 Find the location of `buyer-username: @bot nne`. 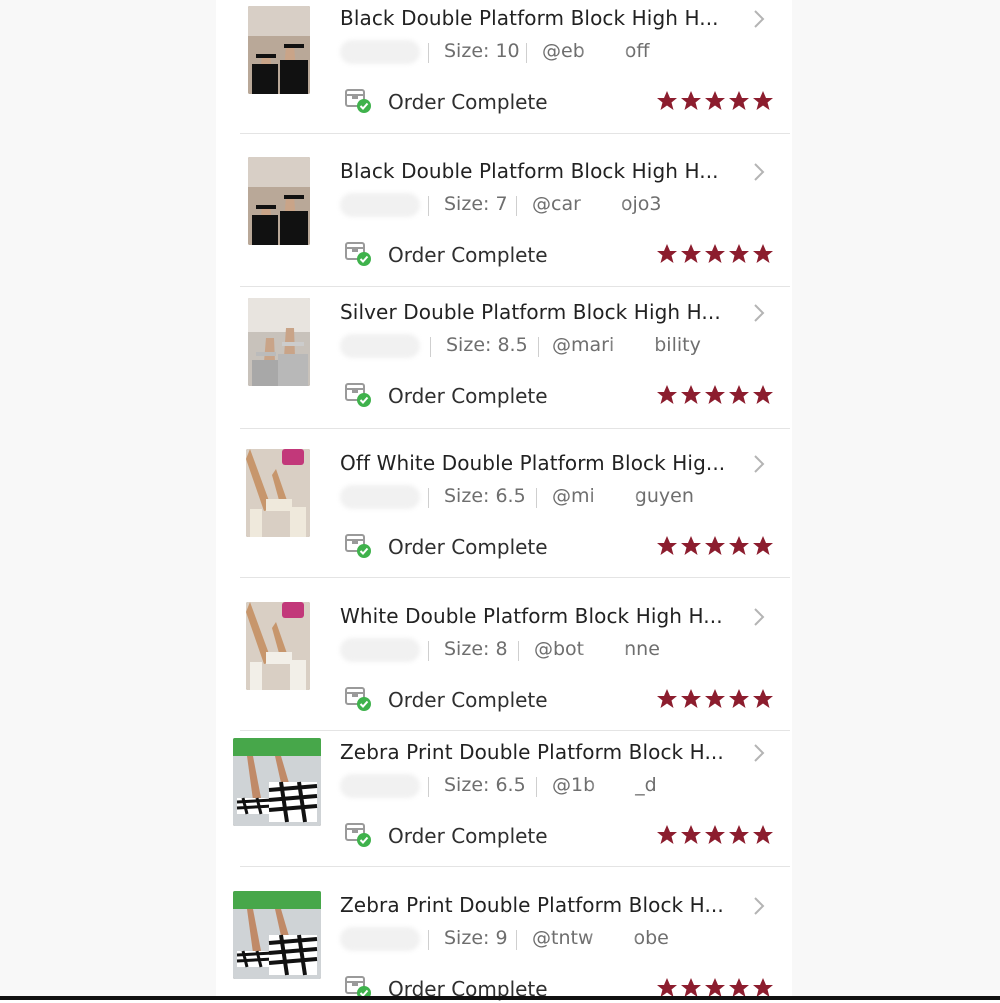

buyer-username: @bot nne is located at coordinates (597, 649).